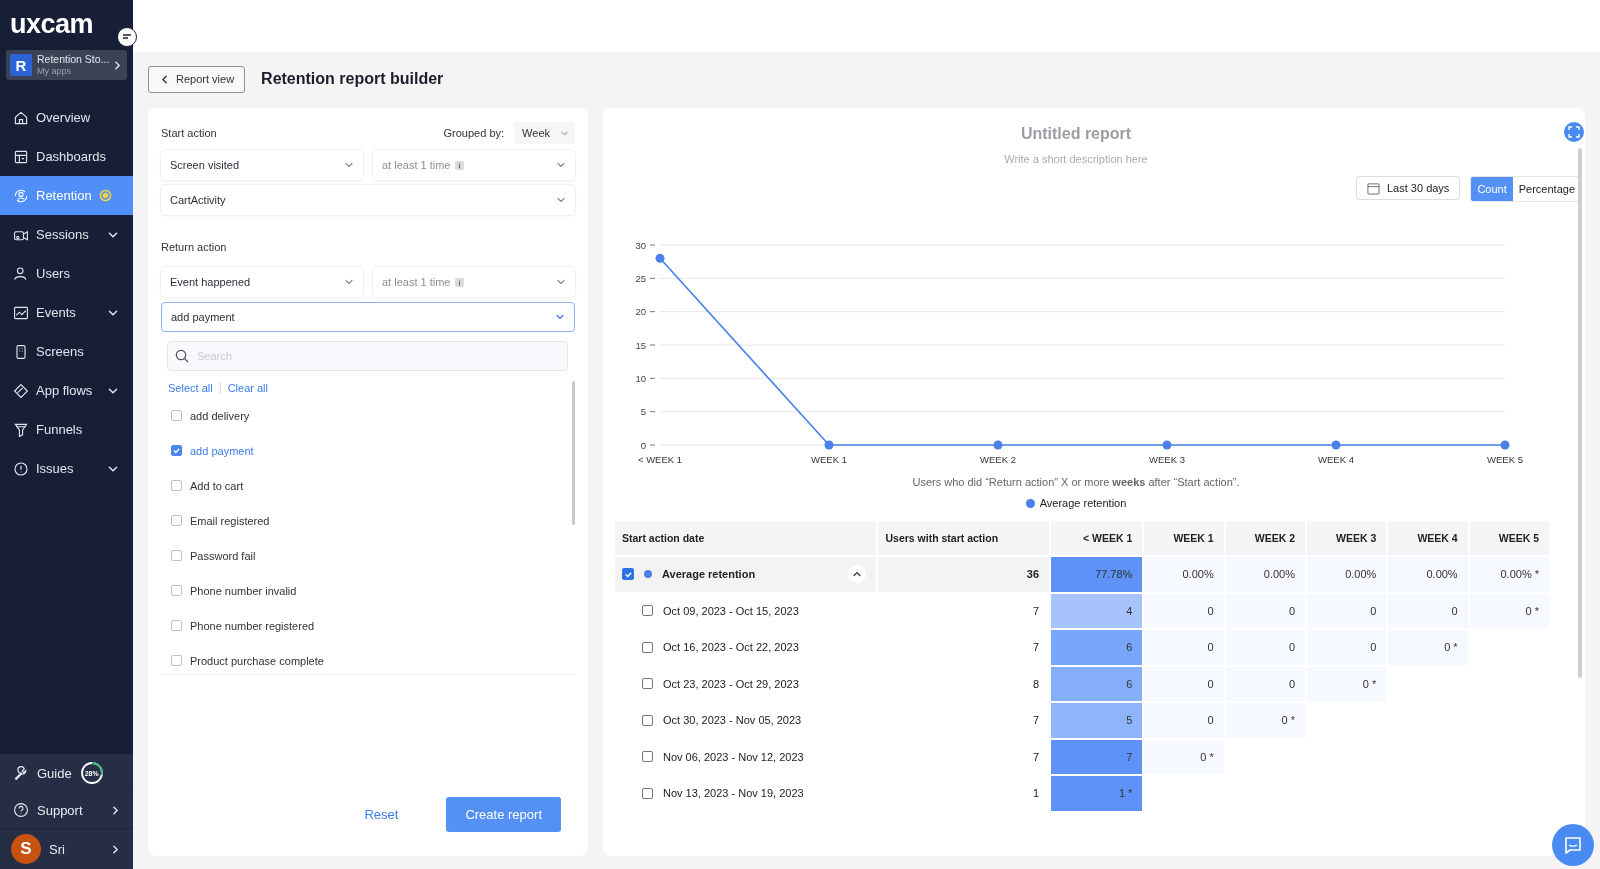 Image resolution: width=1600 pixels, height=869 pixels. Describe the element at coordinates (367, 415) in the screenshot. I see `event-option: add delivery` at that location.